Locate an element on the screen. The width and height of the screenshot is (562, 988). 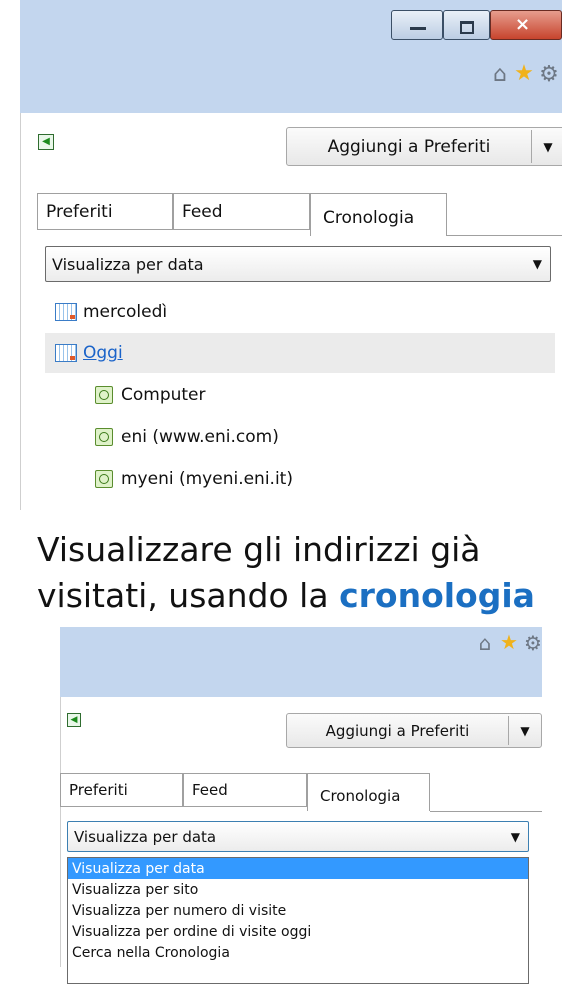
dropdown-option: Visualizza per data is located at coordinates (298, 868).